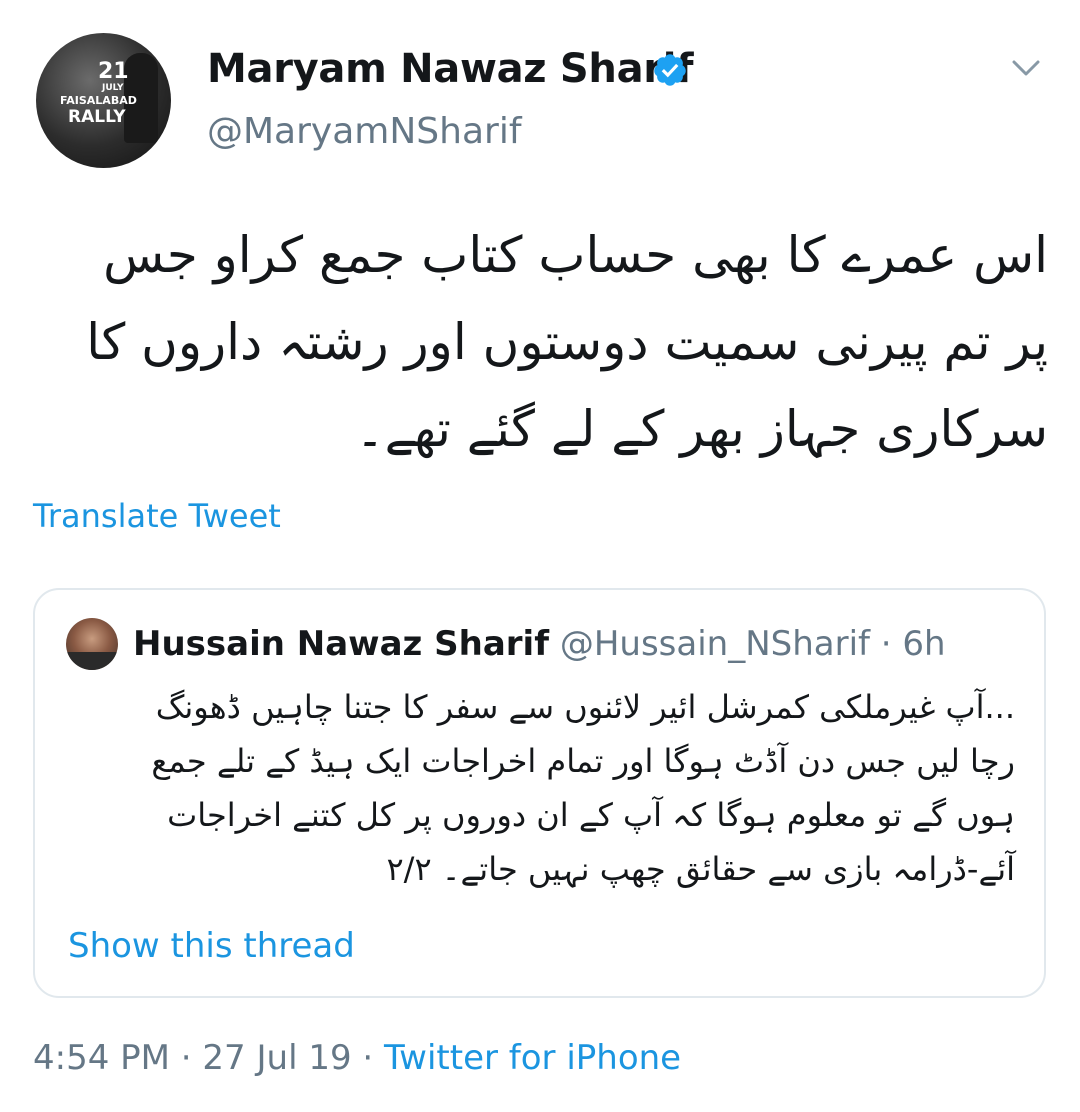 This screenshot has height=1112, width=1080. I want to click on tweet-footer: 4:54 PM · 27 Jul 19 · Twitter for iPhone, so click(357, 1058).